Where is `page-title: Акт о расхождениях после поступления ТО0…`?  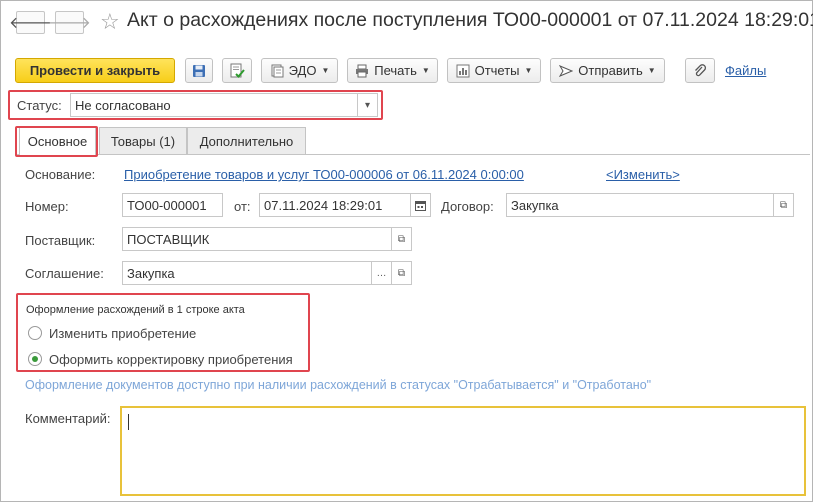
page-title: Акт о расхождениях после поступления ТО0… is located at coordinates (470, 20).